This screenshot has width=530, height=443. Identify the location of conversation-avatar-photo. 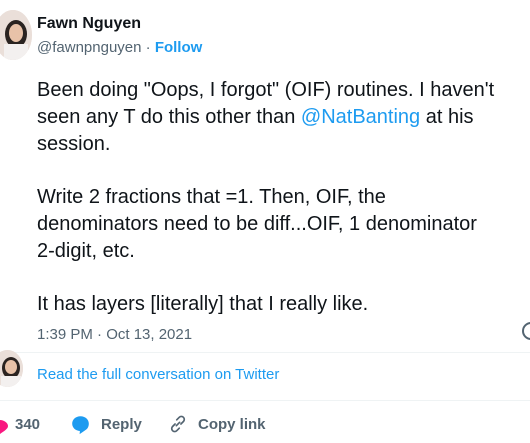
(11, 368).